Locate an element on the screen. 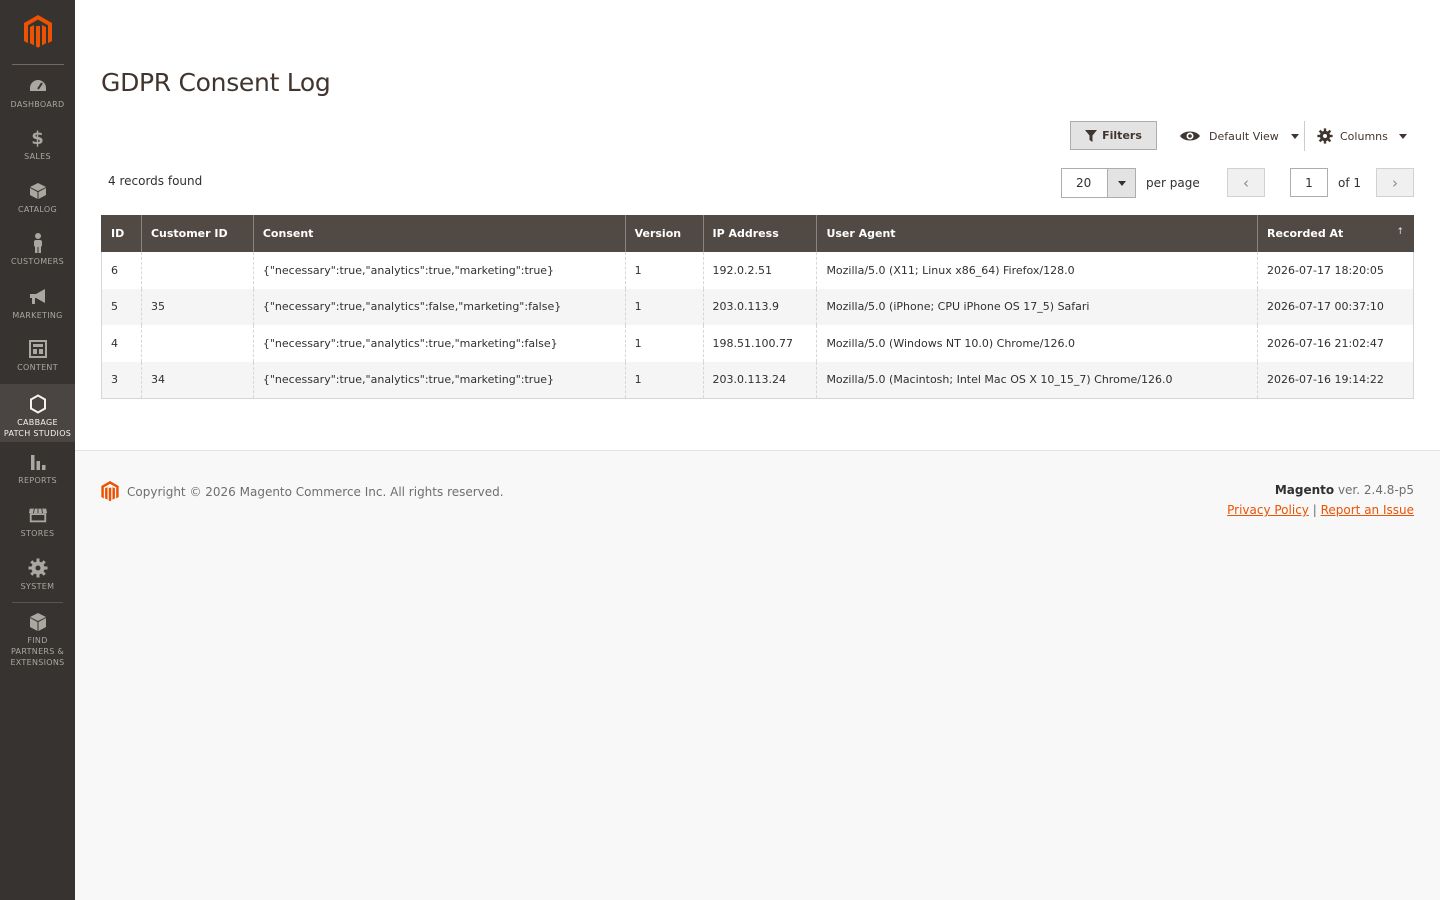  filters-button: Filters is located at coordinates (1113, 135).